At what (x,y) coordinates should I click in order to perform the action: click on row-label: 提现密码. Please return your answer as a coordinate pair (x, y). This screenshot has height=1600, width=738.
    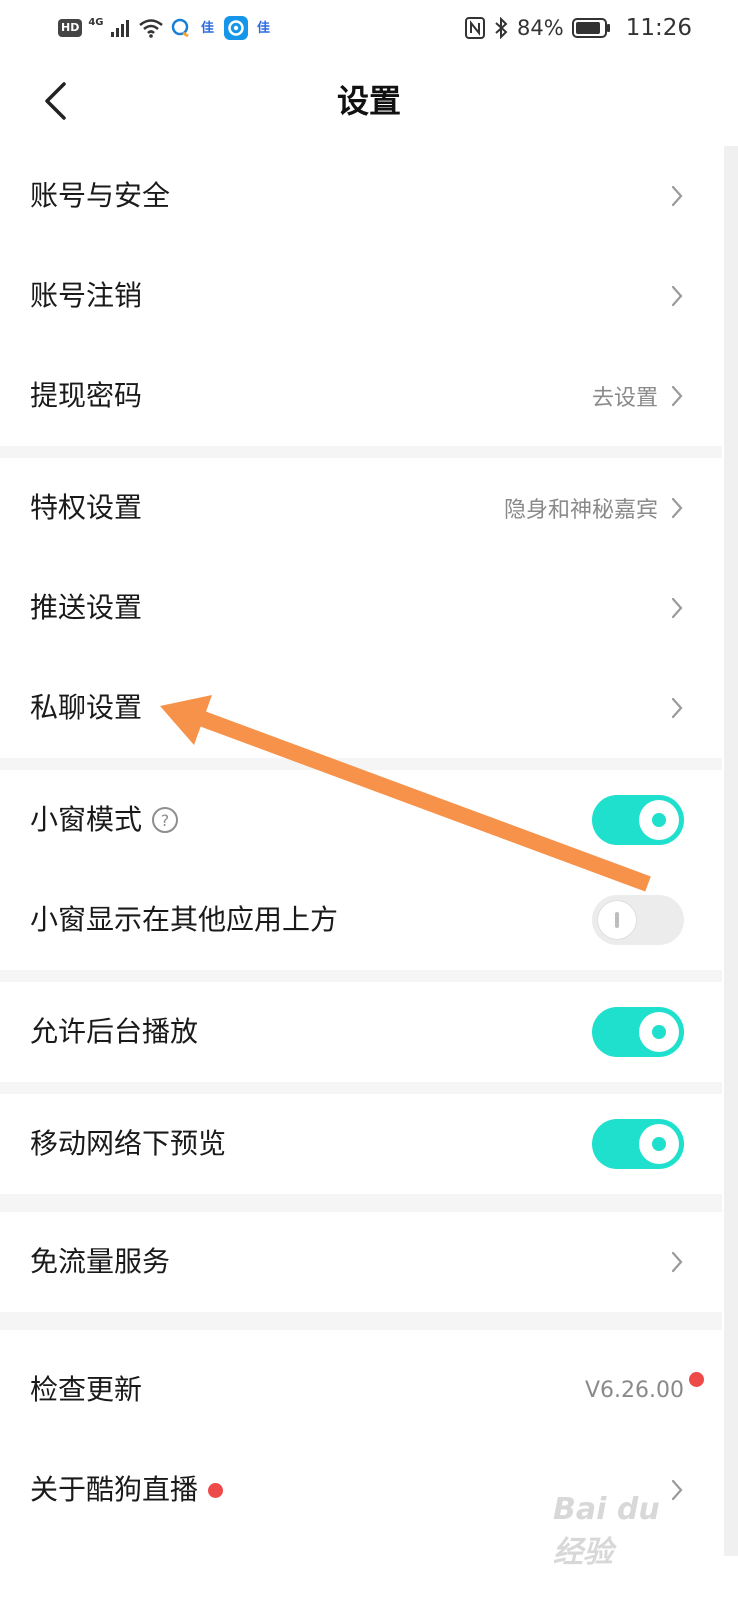
    Looking at the image, I should click on (86, 395).